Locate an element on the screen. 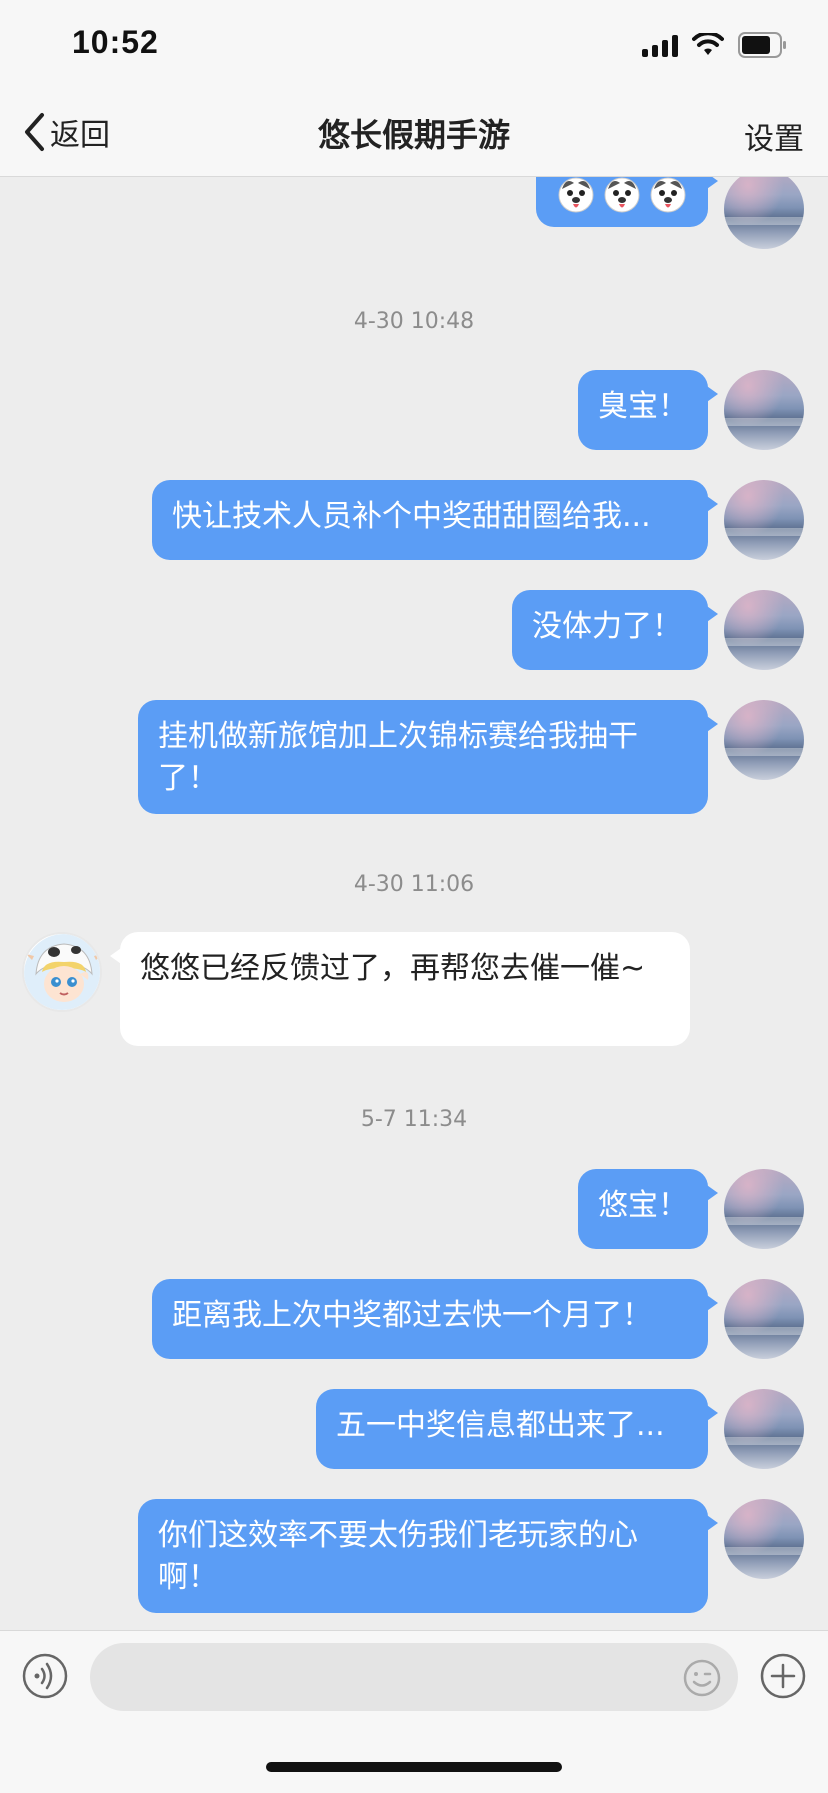 This screenshot has height=1793, width=828. emoji-row is located at coordinates (622, 196).